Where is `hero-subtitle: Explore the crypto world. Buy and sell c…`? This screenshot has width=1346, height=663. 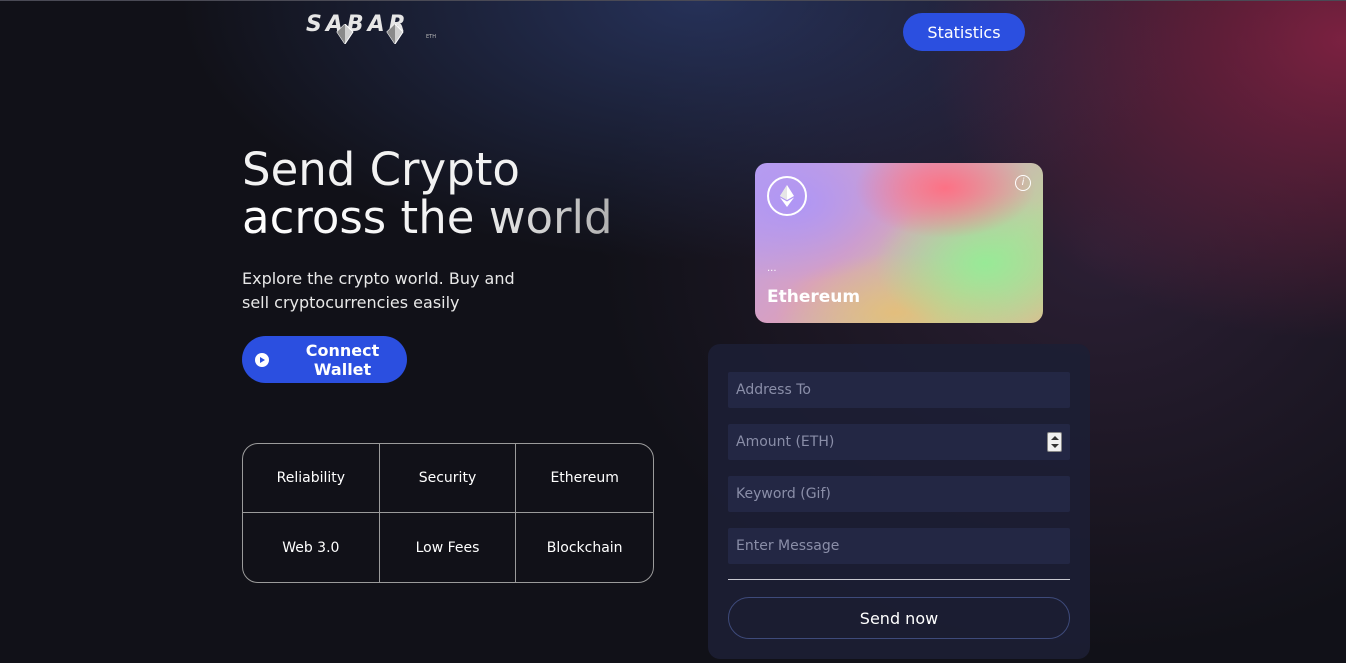
hero-subtitle: Explore the crypto world. Buy and sell c… is located at coordinates (378, 290).